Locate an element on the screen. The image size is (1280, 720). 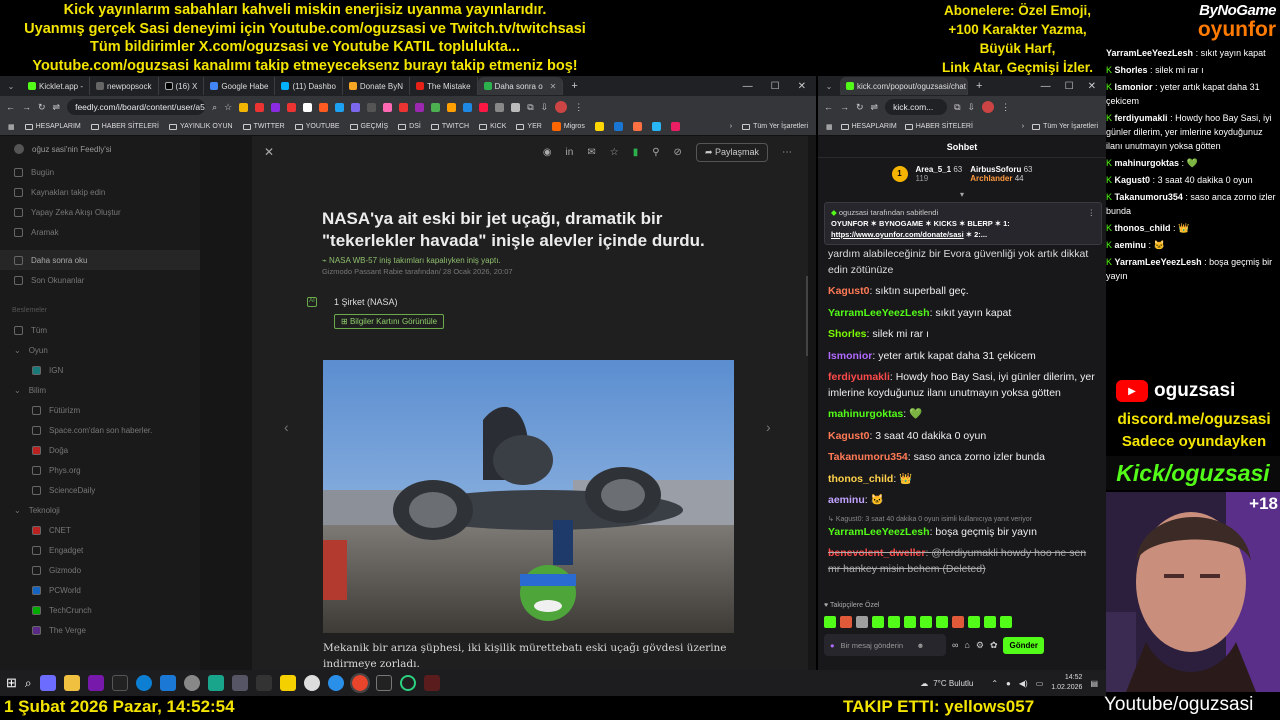
feed-item: TechCrunch is located at coordinates (100, 610).